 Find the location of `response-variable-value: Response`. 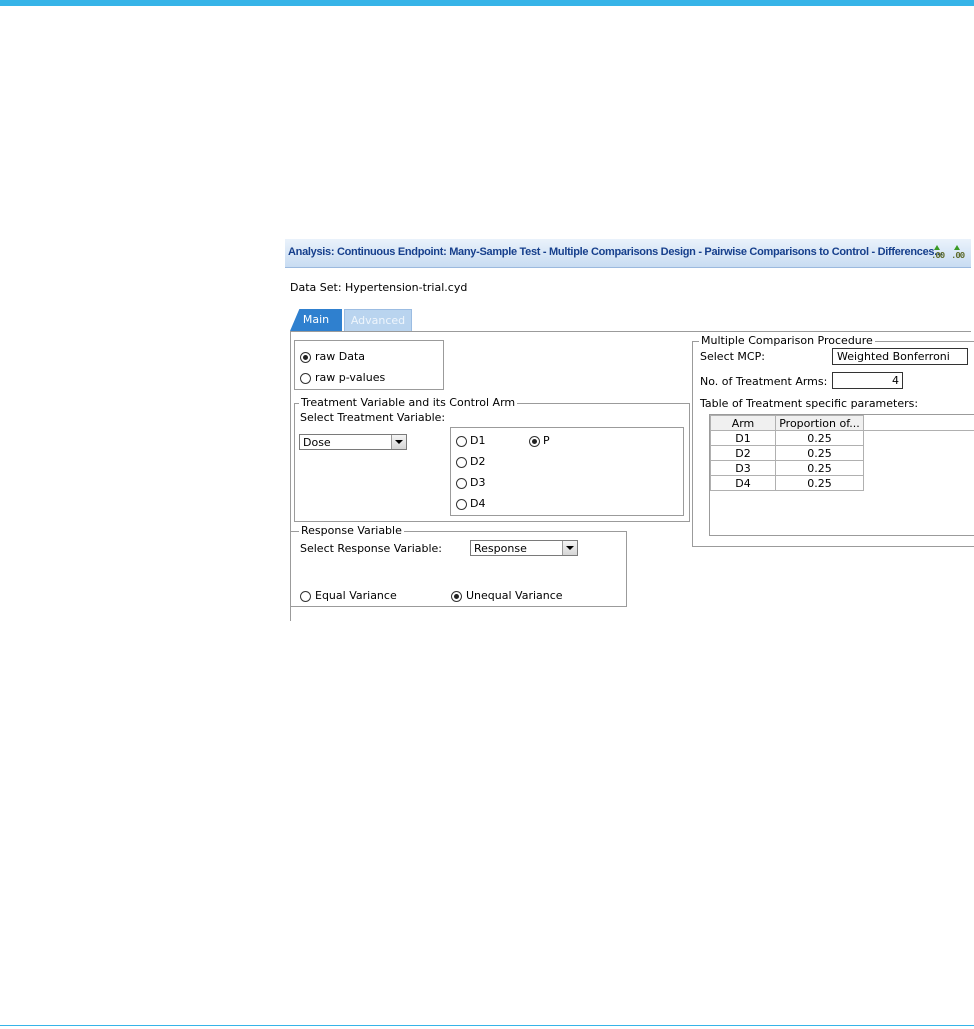

response-variable-value: Response is located at coordinates (500, 548).